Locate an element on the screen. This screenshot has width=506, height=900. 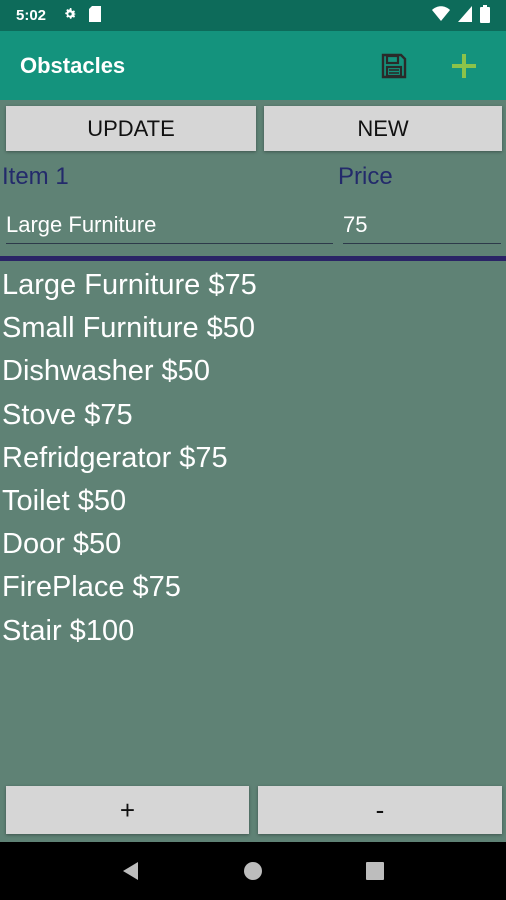
list-item: Stove $75 is located at coordinates (252, 415).